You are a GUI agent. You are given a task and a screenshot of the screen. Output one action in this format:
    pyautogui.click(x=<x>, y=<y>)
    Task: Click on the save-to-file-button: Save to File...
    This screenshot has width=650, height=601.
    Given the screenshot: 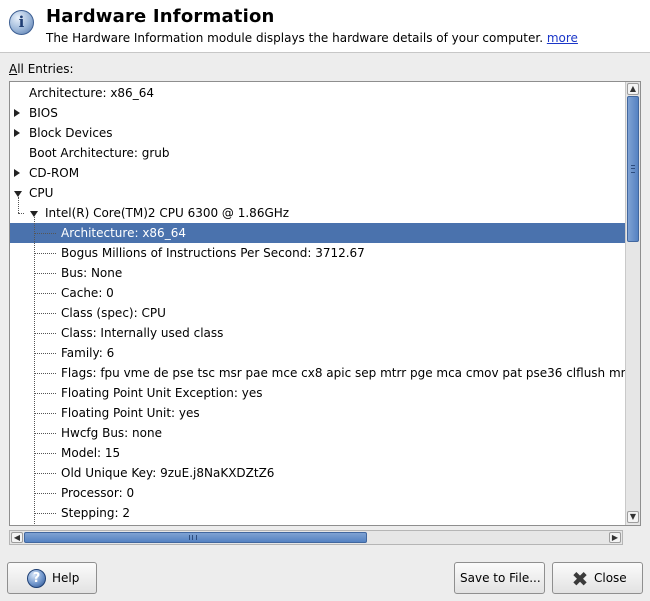 What is the action you would take?
    pyautogui.click(x=499, y=578)
    